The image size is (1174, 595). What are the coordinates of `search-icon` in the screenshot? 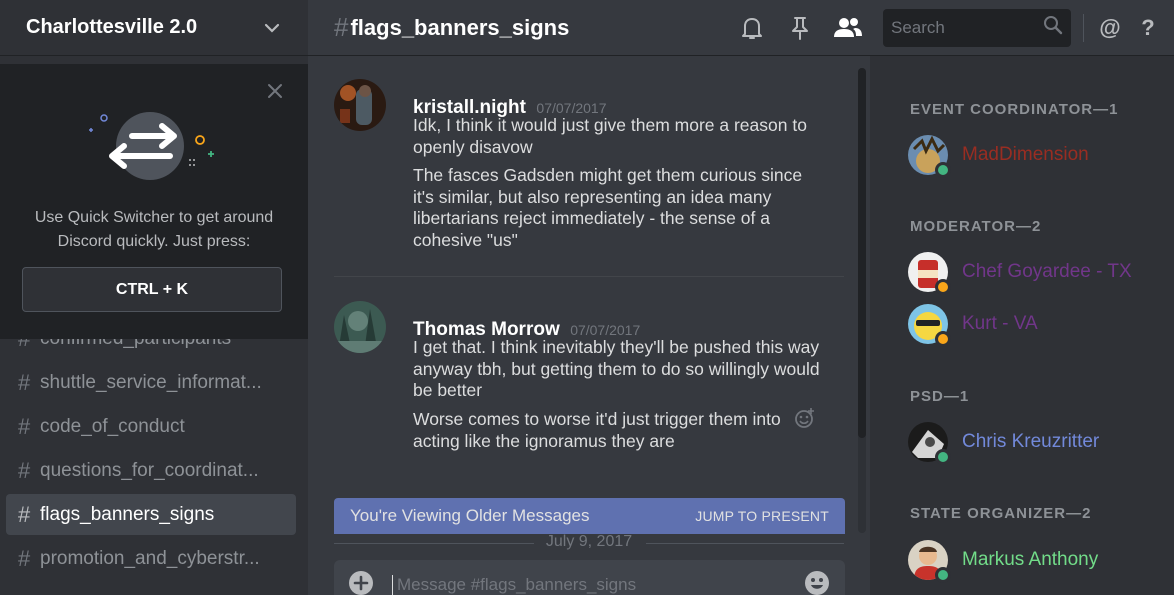 It's located at (1053, 27).